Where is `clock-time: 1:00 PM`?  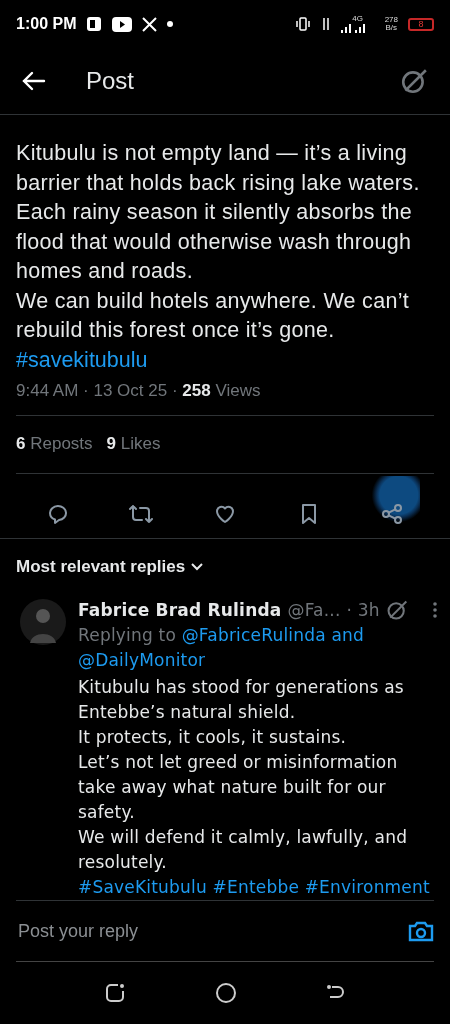 clock-time: 1:00 PM is located at coordinates (46, 24).